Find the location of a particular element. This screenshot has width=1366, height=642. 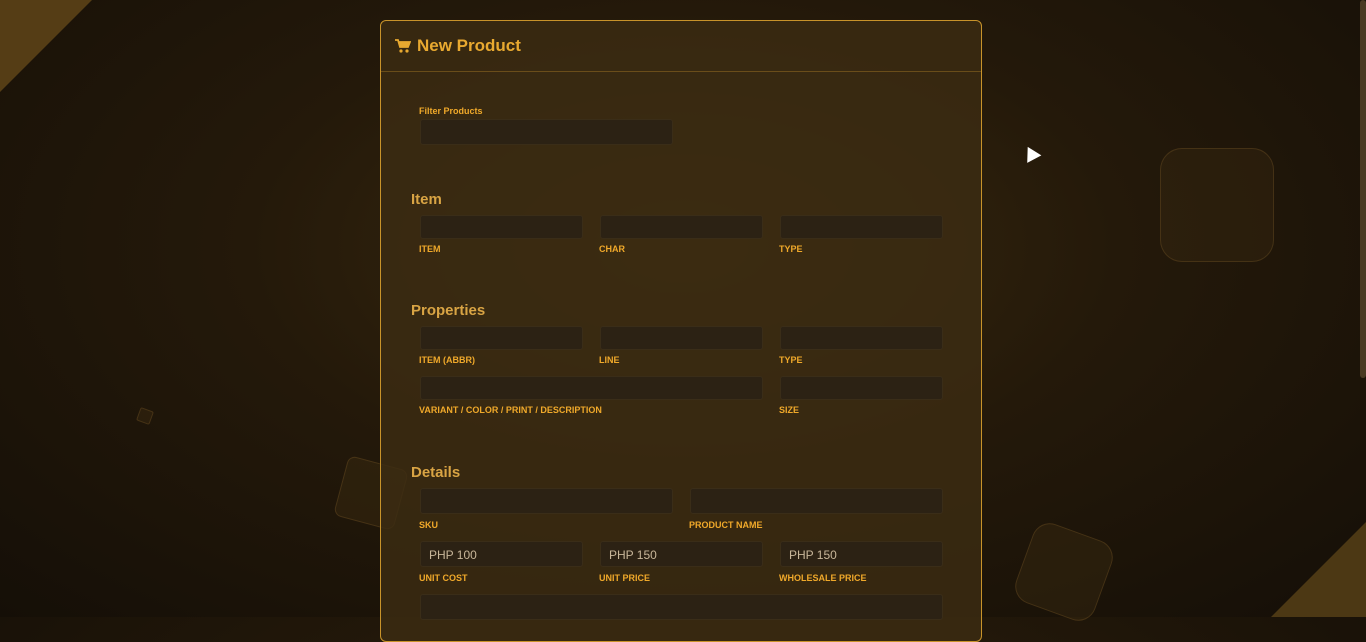

product-name-input is located at coordinates (816, 501).